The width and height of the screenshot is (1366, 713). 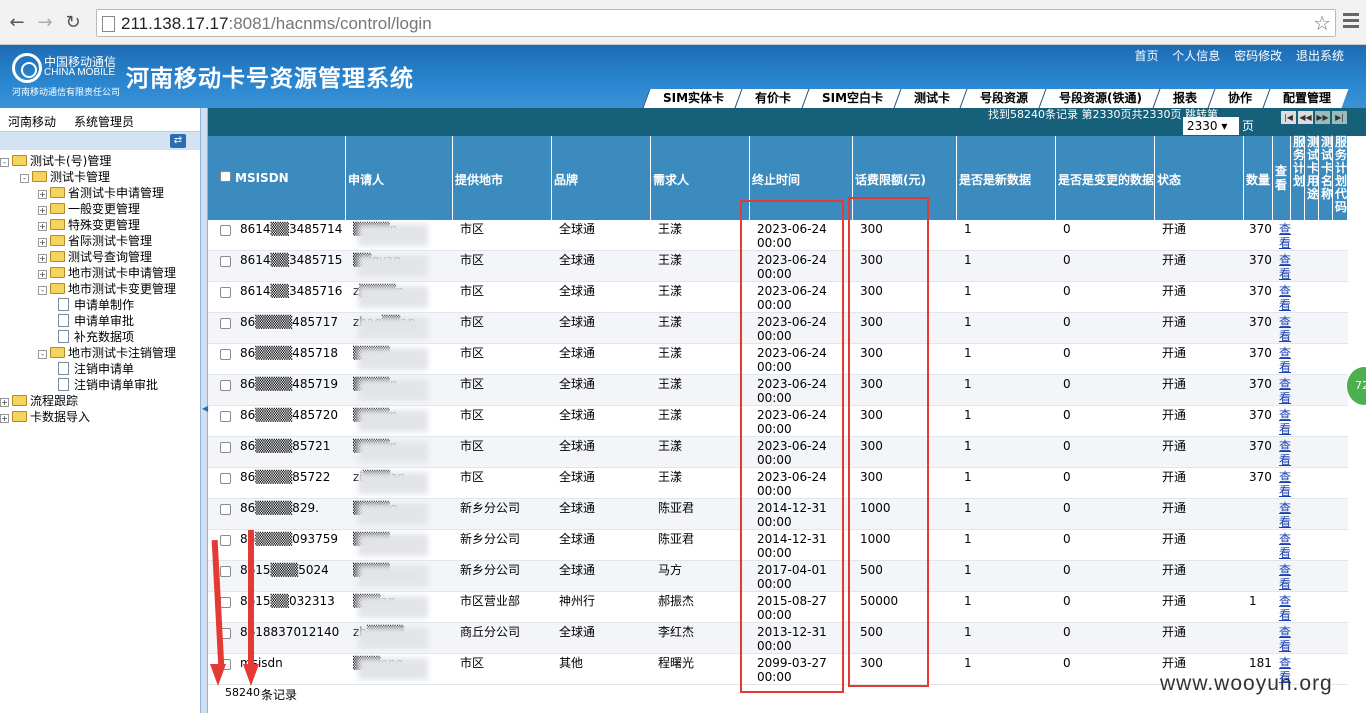 What do you see at coordinates (289, 178) in the screenshot?
I see `column-header: MSISDN` at bounding box center [289, 178].